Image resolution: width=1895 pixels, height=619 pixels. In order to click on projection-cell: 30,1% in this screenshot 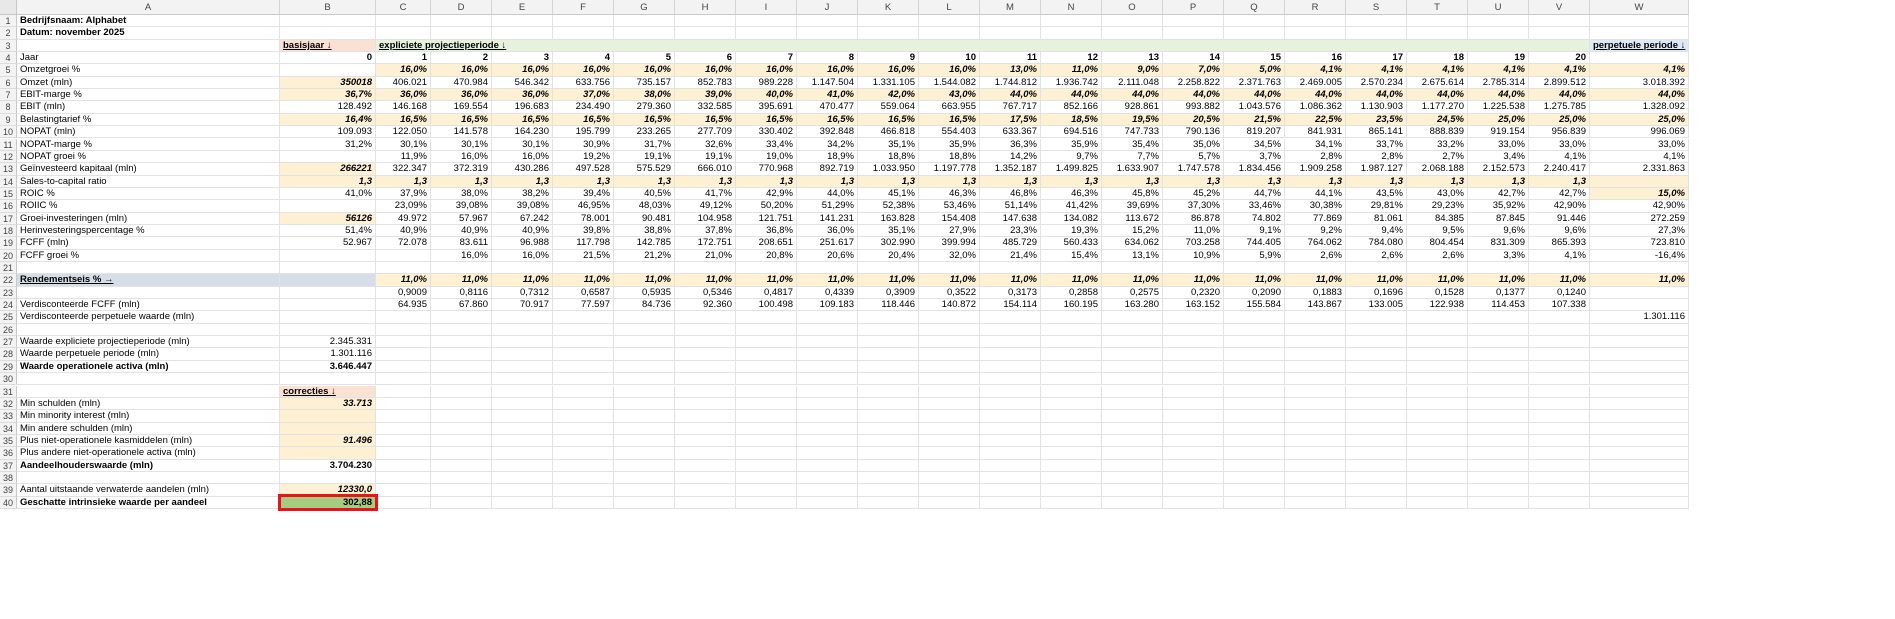, I will do `click(461, 144)`.